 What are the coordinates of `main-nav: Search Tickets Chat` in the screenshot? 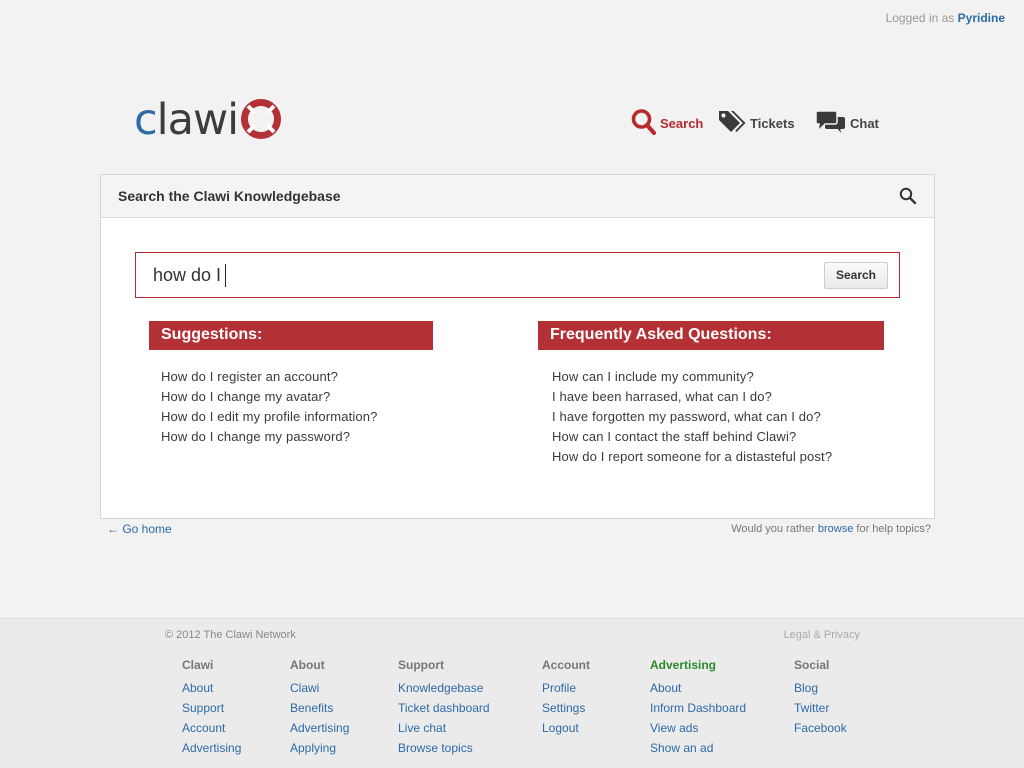 It's located at (755, 123).